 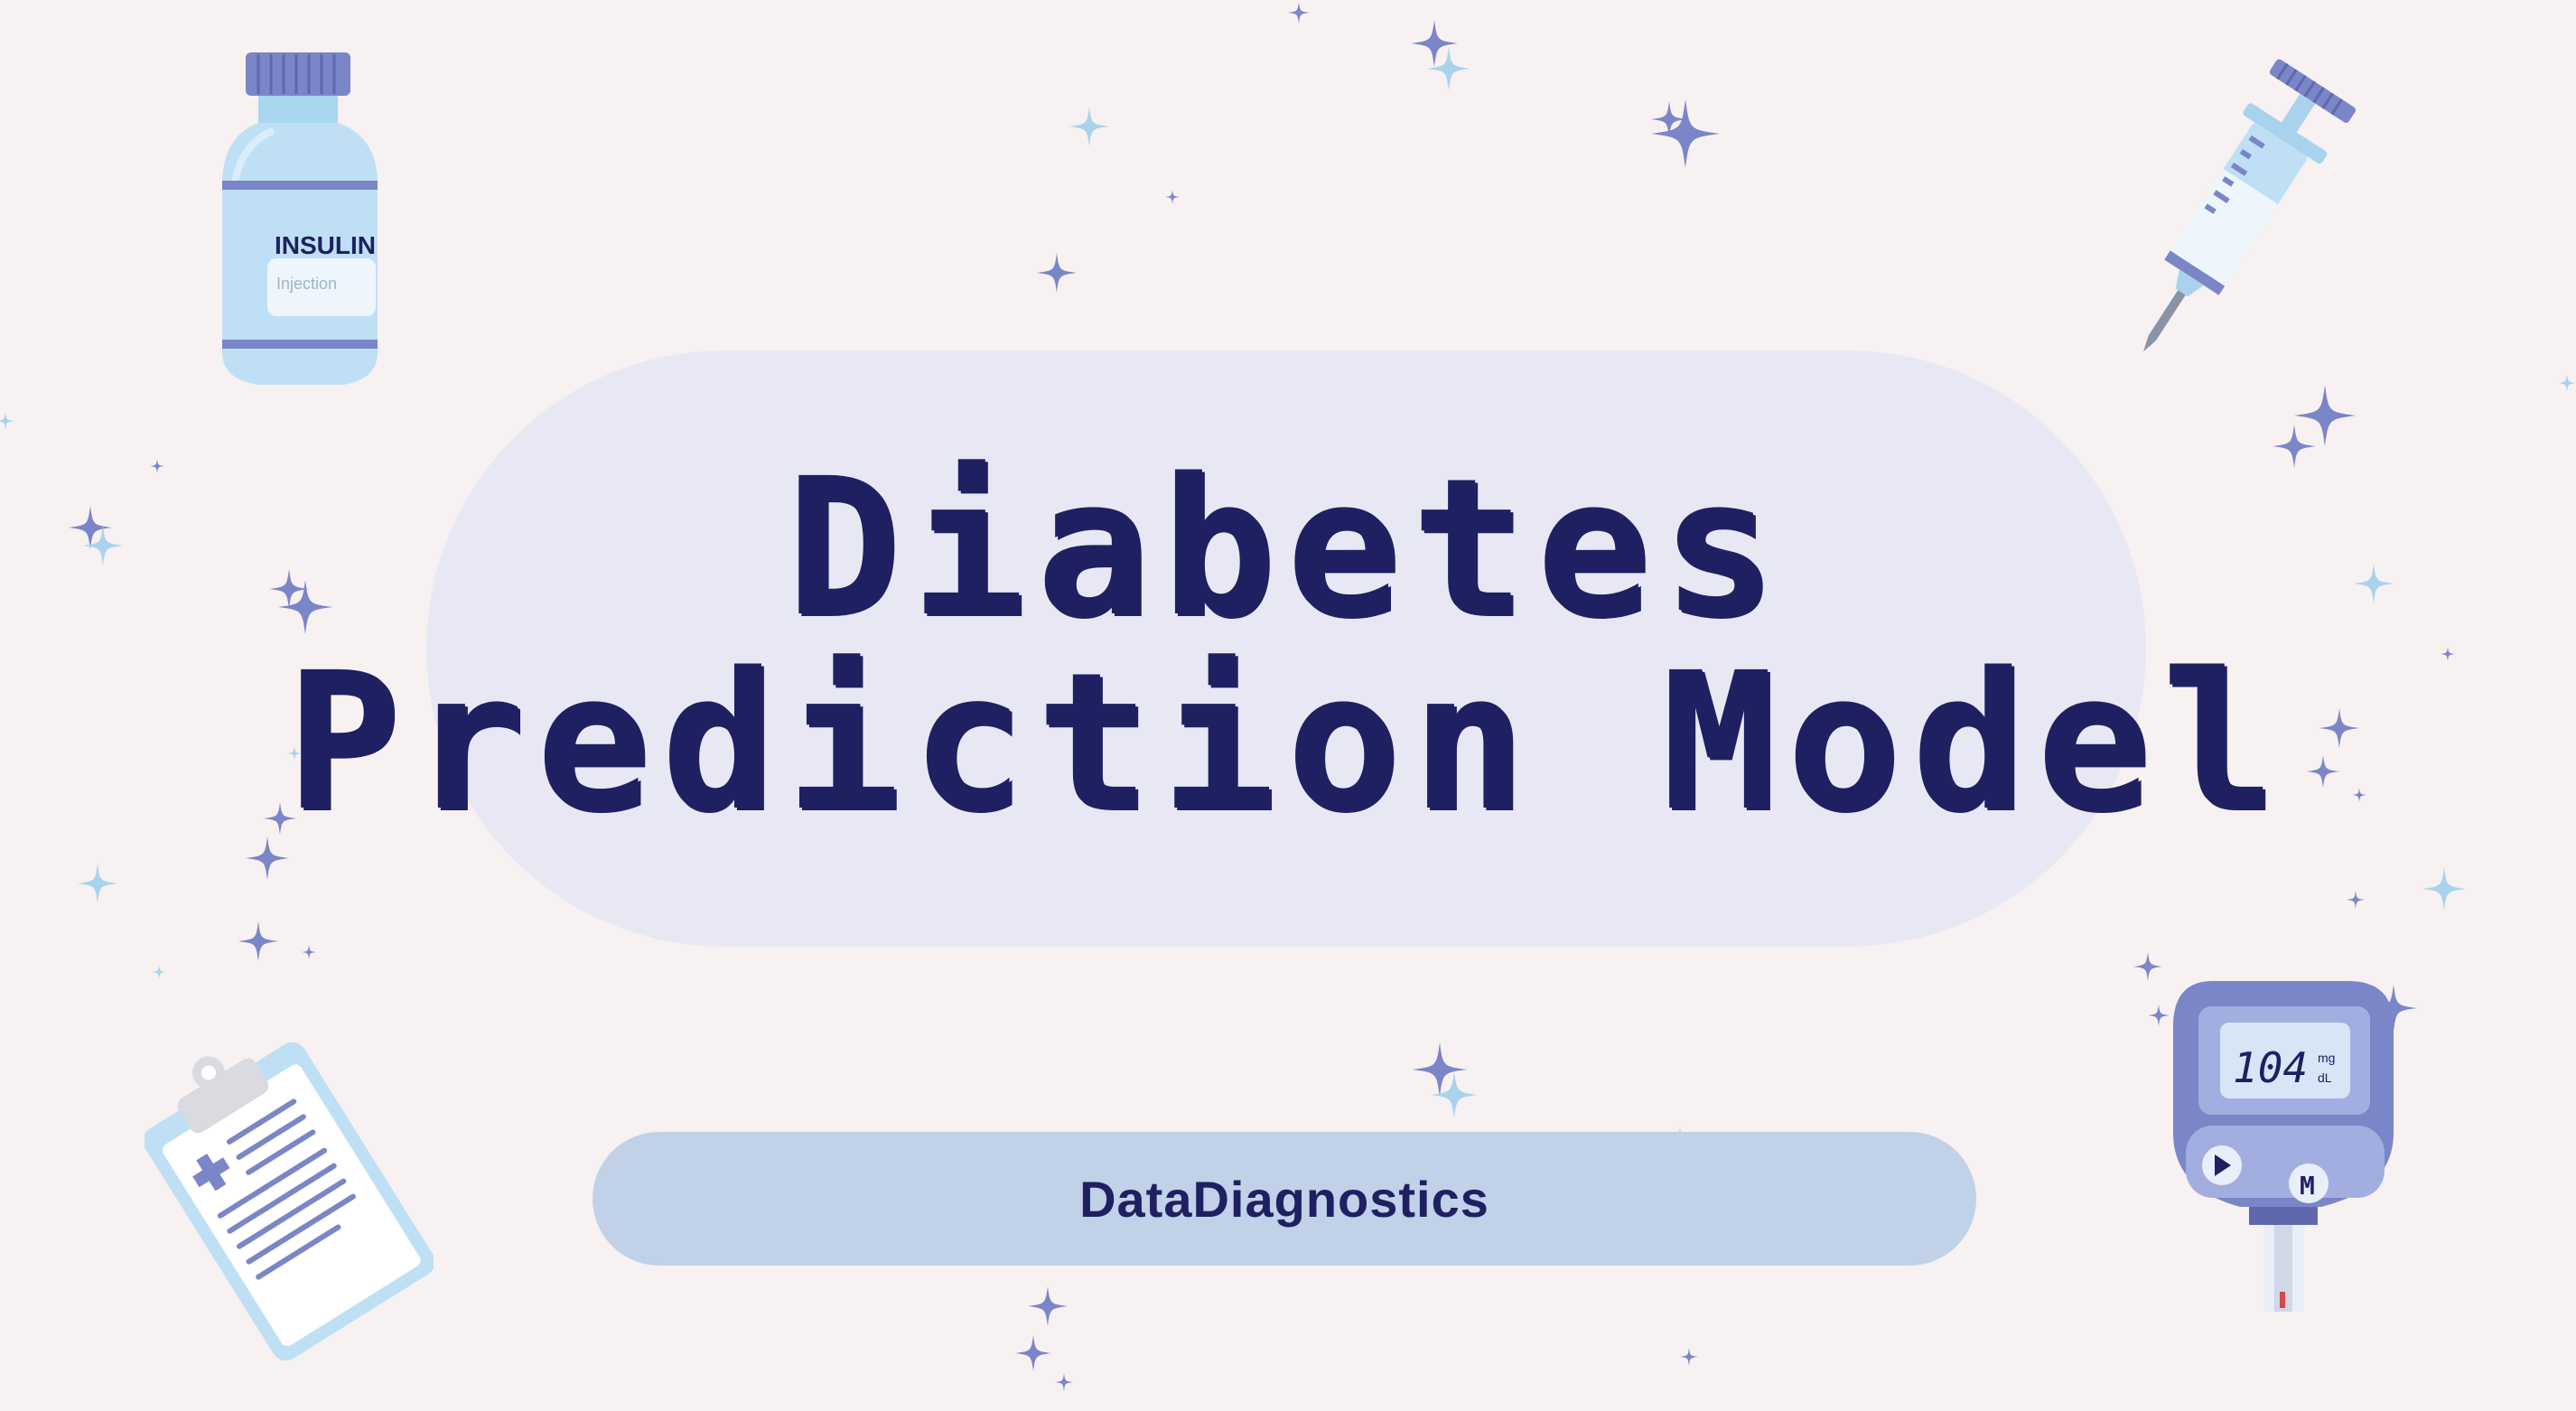 What do you see at coordinates (2326, 1058) in the screenshot?
I see `meter-unit-top: mg` at bounding box center [2326, 1058].